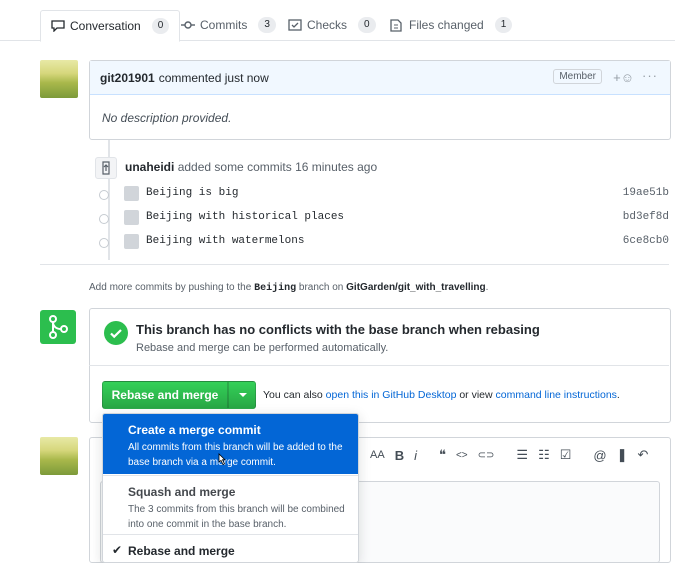  I want to click on command-line-link: command line instructions, so click(556, 395).